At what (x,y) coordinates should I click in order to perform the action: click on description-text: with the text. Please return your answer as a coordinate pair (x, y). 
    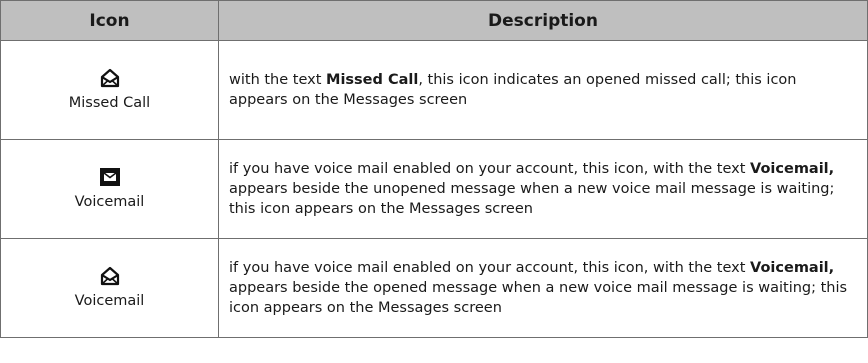
    Looking at the image, I should click on (278, 80).